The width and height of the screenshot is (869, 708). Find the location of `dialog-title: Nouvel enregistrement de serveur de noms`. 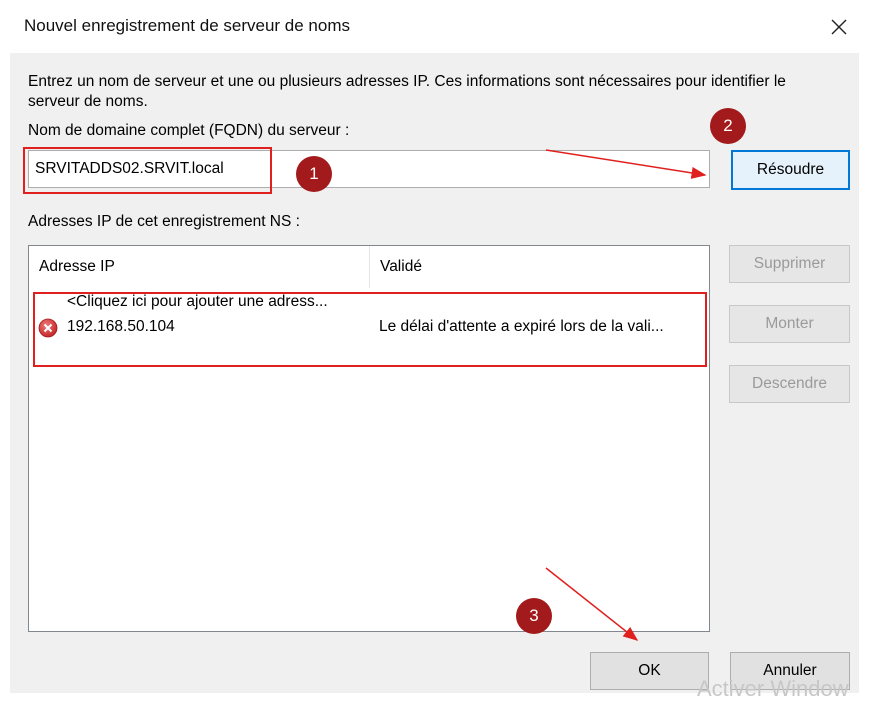

dialog-title: Nouvel enregistrement de serveur de noms is located at coordinates (187, 25).